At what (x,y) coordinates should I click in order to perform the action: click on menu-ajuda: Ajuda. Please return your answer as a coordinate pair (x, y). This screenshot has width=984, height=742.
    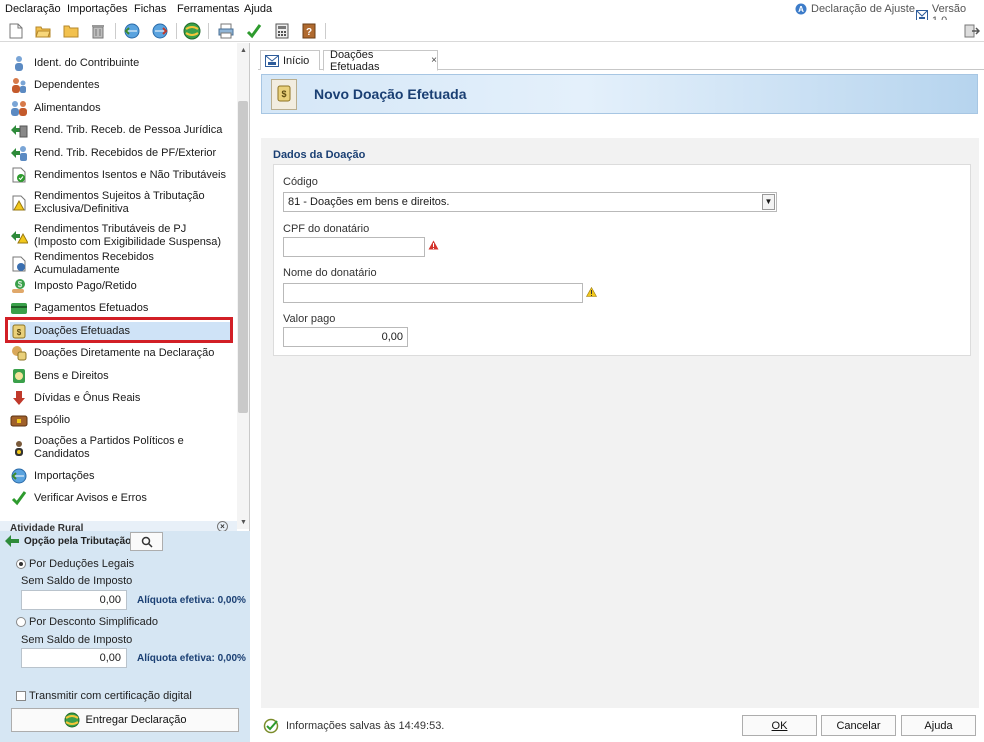
    Looking at the image, I should click on (258, 9).